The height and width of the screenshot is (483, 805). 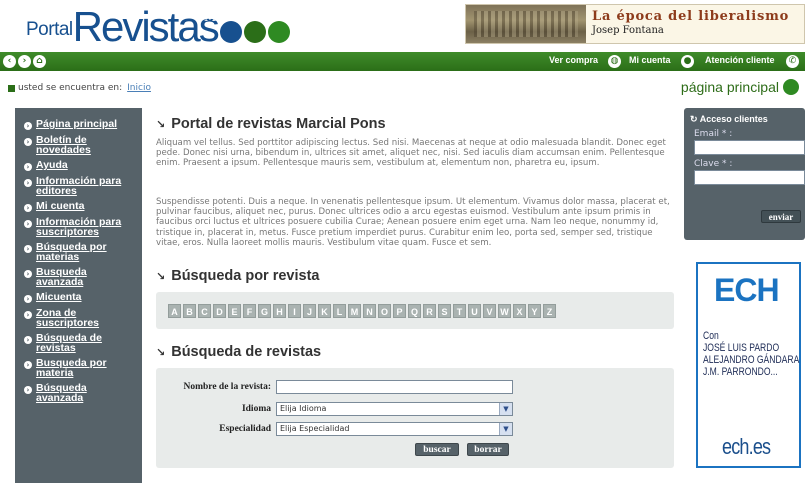 I want to click on letter-p: P, so click(x=399, y=310).